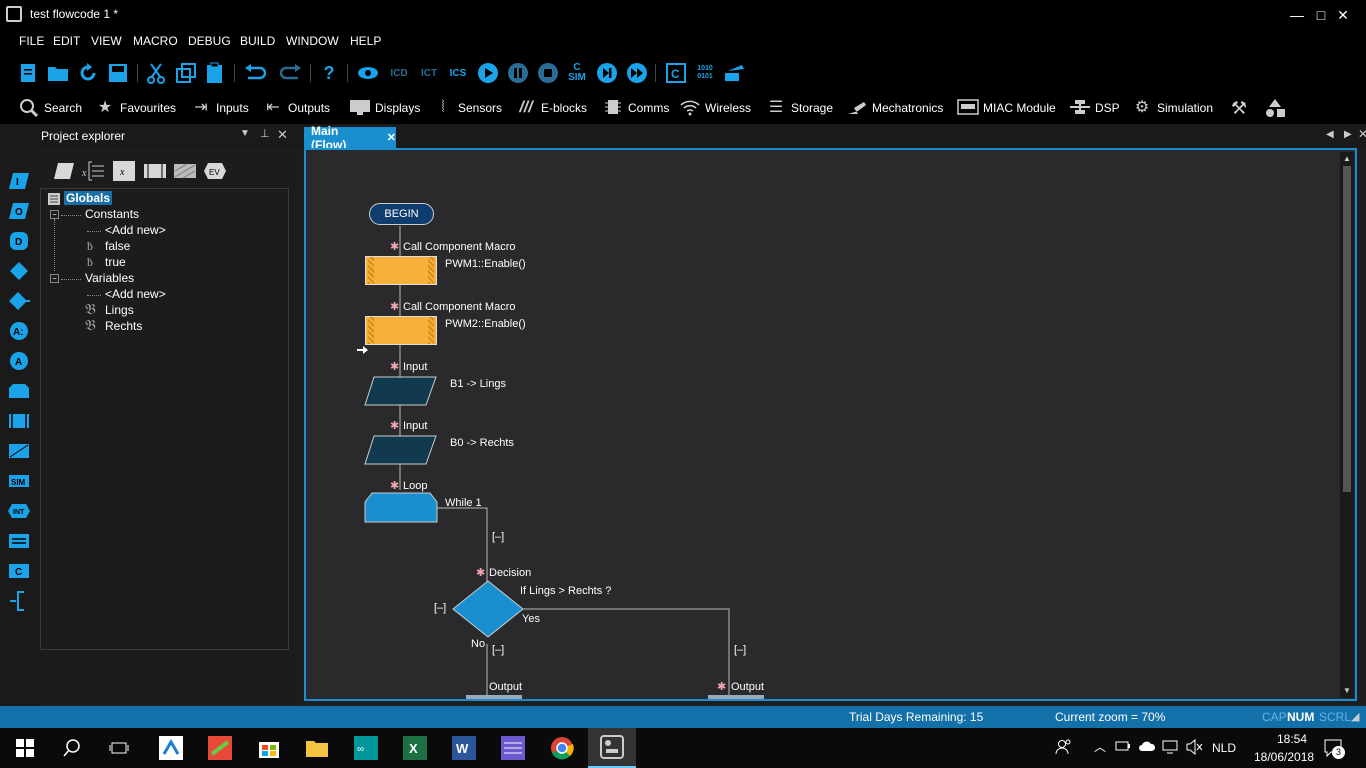 The height and width of the screenshot is (768, 1366). What do you see at coordinates (391, 137) in the screenshot?
I see `close-tab-icon: ✕` at bounding box center [391, 137].